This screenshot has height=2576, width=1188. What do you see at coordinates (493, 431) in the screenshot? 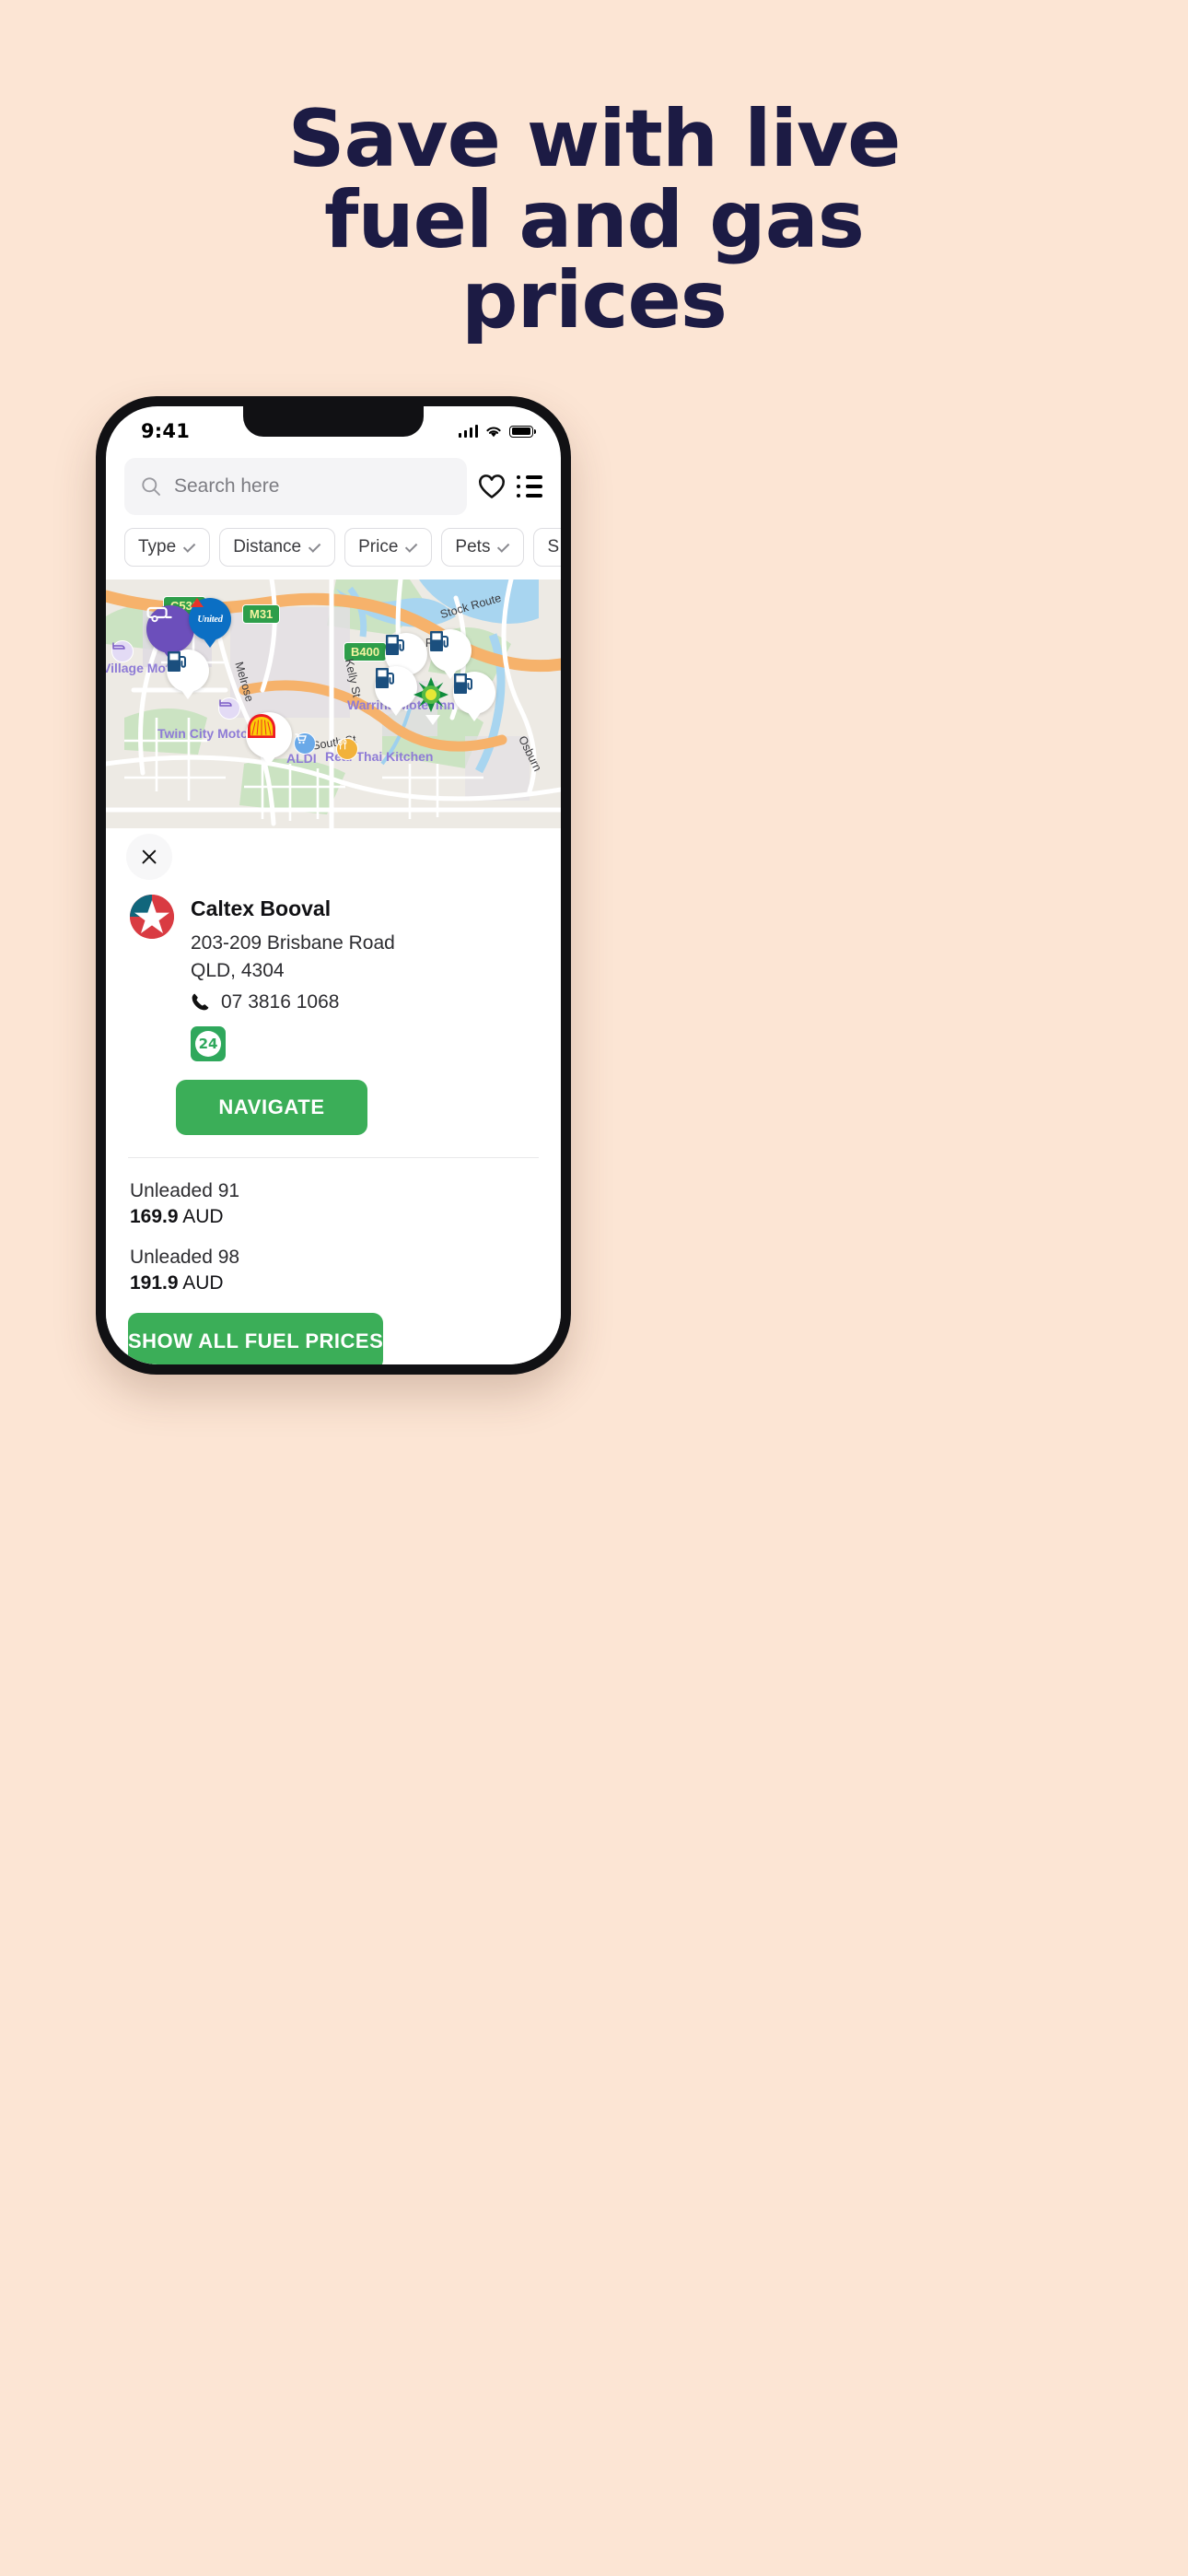
I see `wifi-icon` at bounding box center [493, 431].